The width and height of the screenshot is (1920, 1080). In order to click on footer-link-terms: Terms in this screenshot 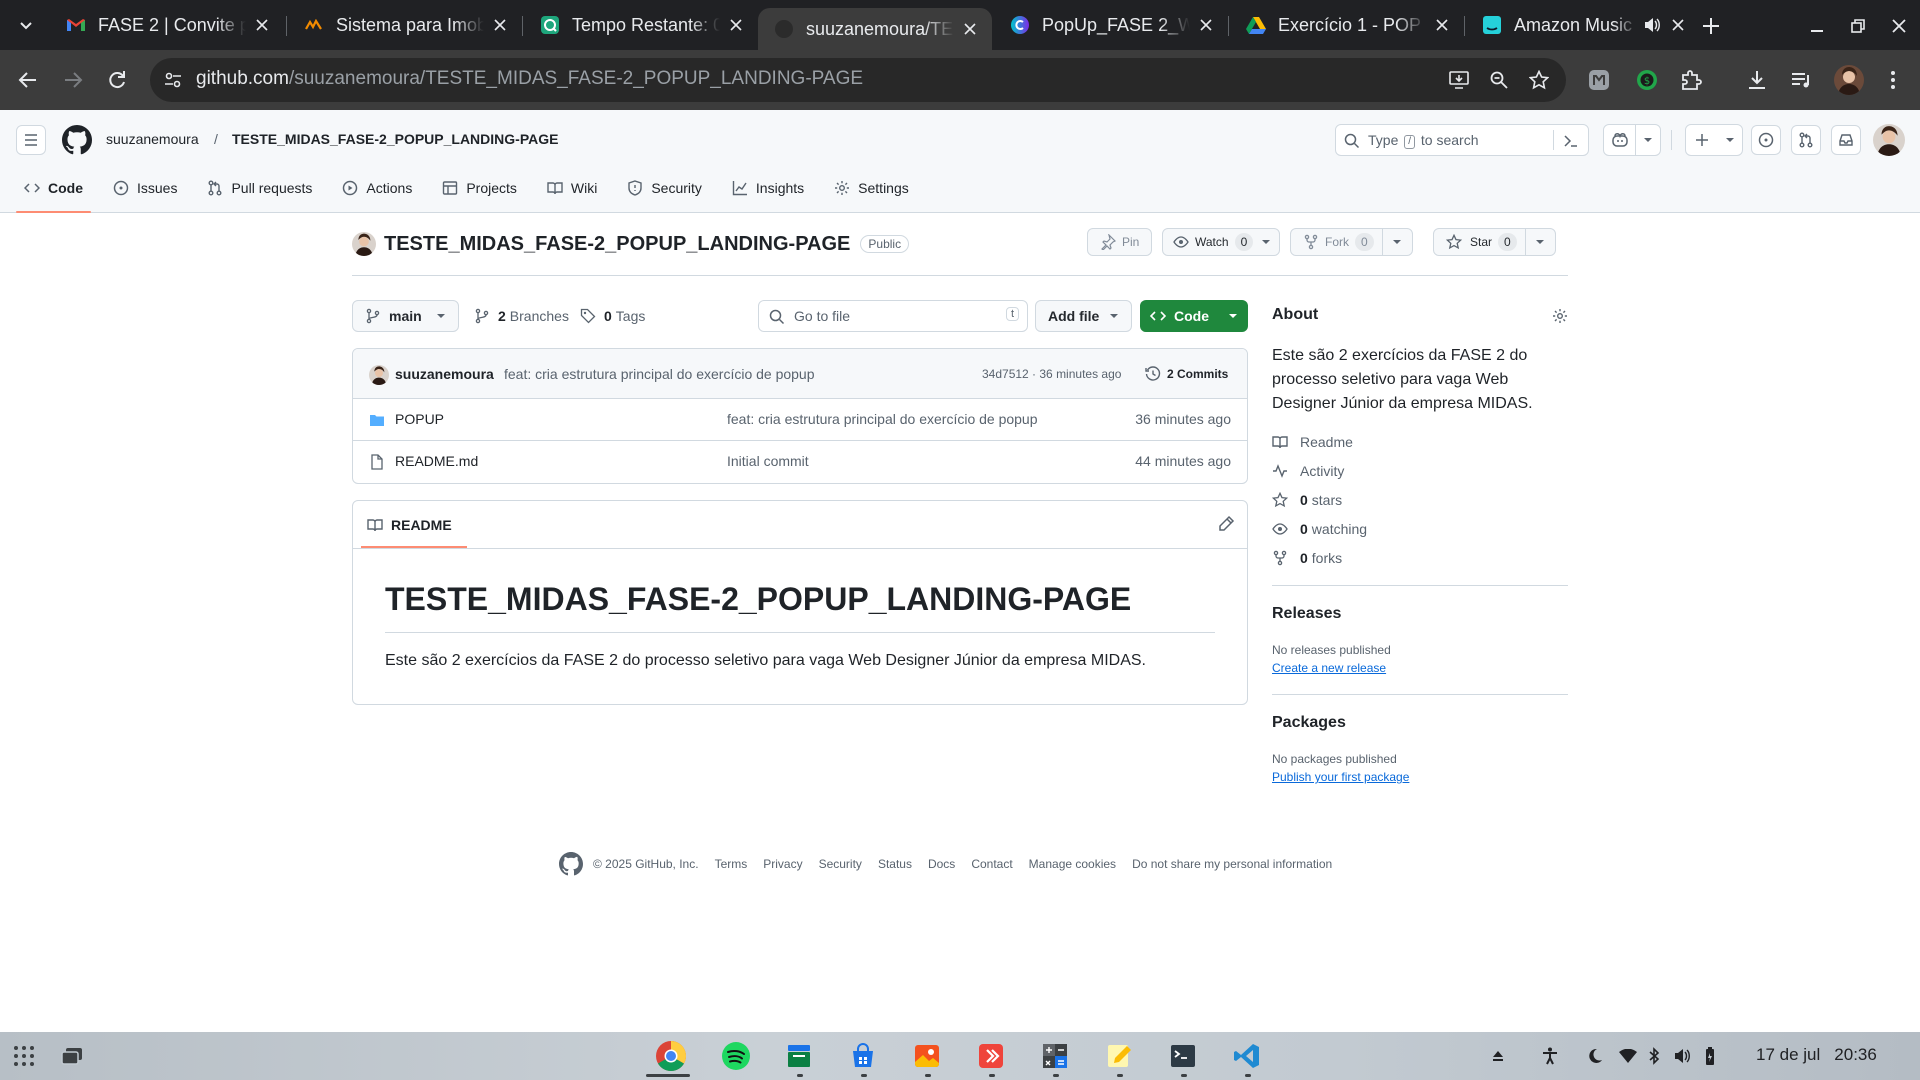, I will do `click(731, 864)`.